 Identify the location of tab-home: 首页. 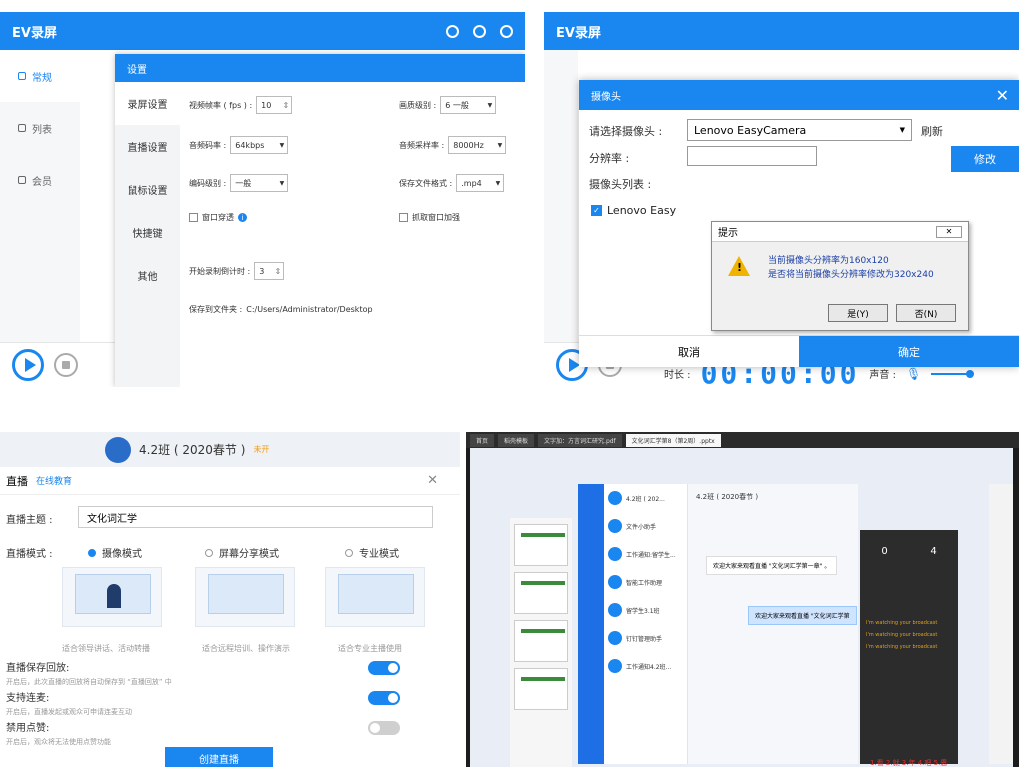
(482, 440).